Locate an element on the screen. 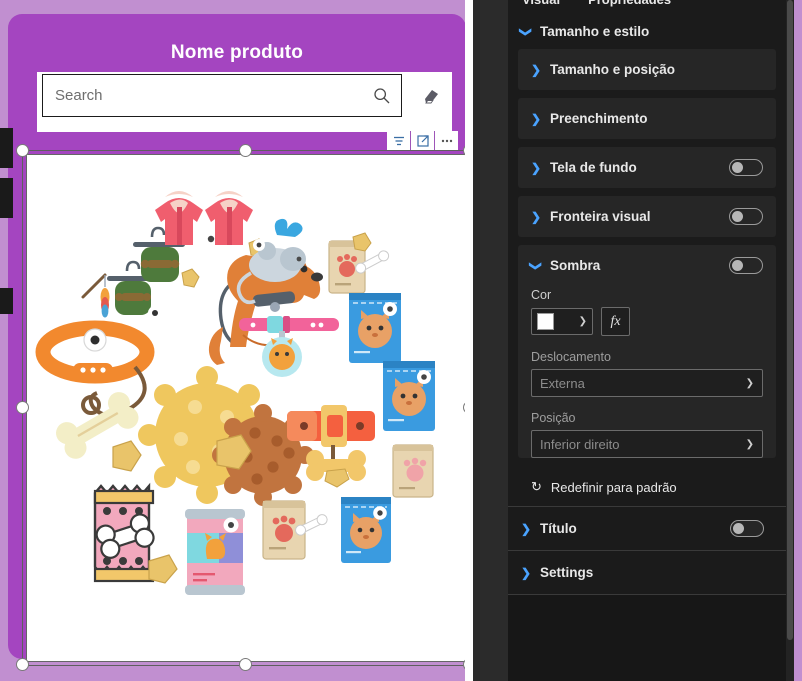  shadow-color-row: ❯ fx is located at coordinates (647, 327).